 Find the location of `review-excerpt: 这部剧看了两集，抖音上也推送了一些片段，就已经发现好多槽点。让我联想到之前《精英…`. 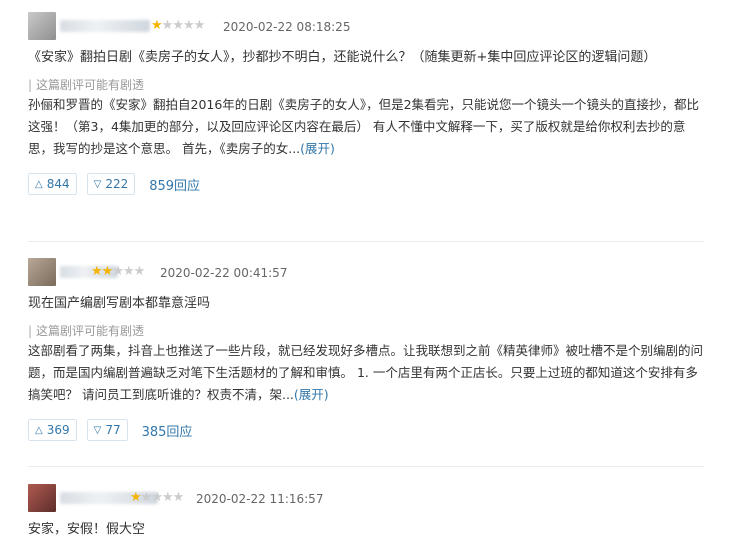

review-excerpt: 这部剧看了两集，抖音上也推送了一些片段，就已经发现好多槽点。让我联想到之前《精英… is located at coordinates (366, 373).